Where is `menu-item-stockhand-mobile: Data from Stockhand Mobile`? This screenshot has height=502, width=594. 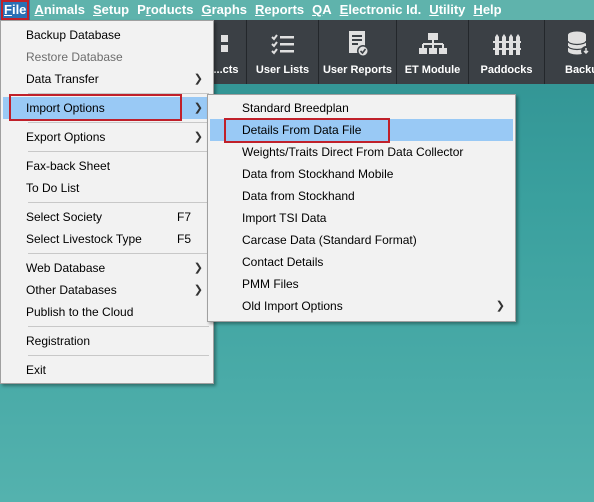
menu-item-stockhand-mobile: Data from Stockhand Mobile is located at coordinates (361, 174).